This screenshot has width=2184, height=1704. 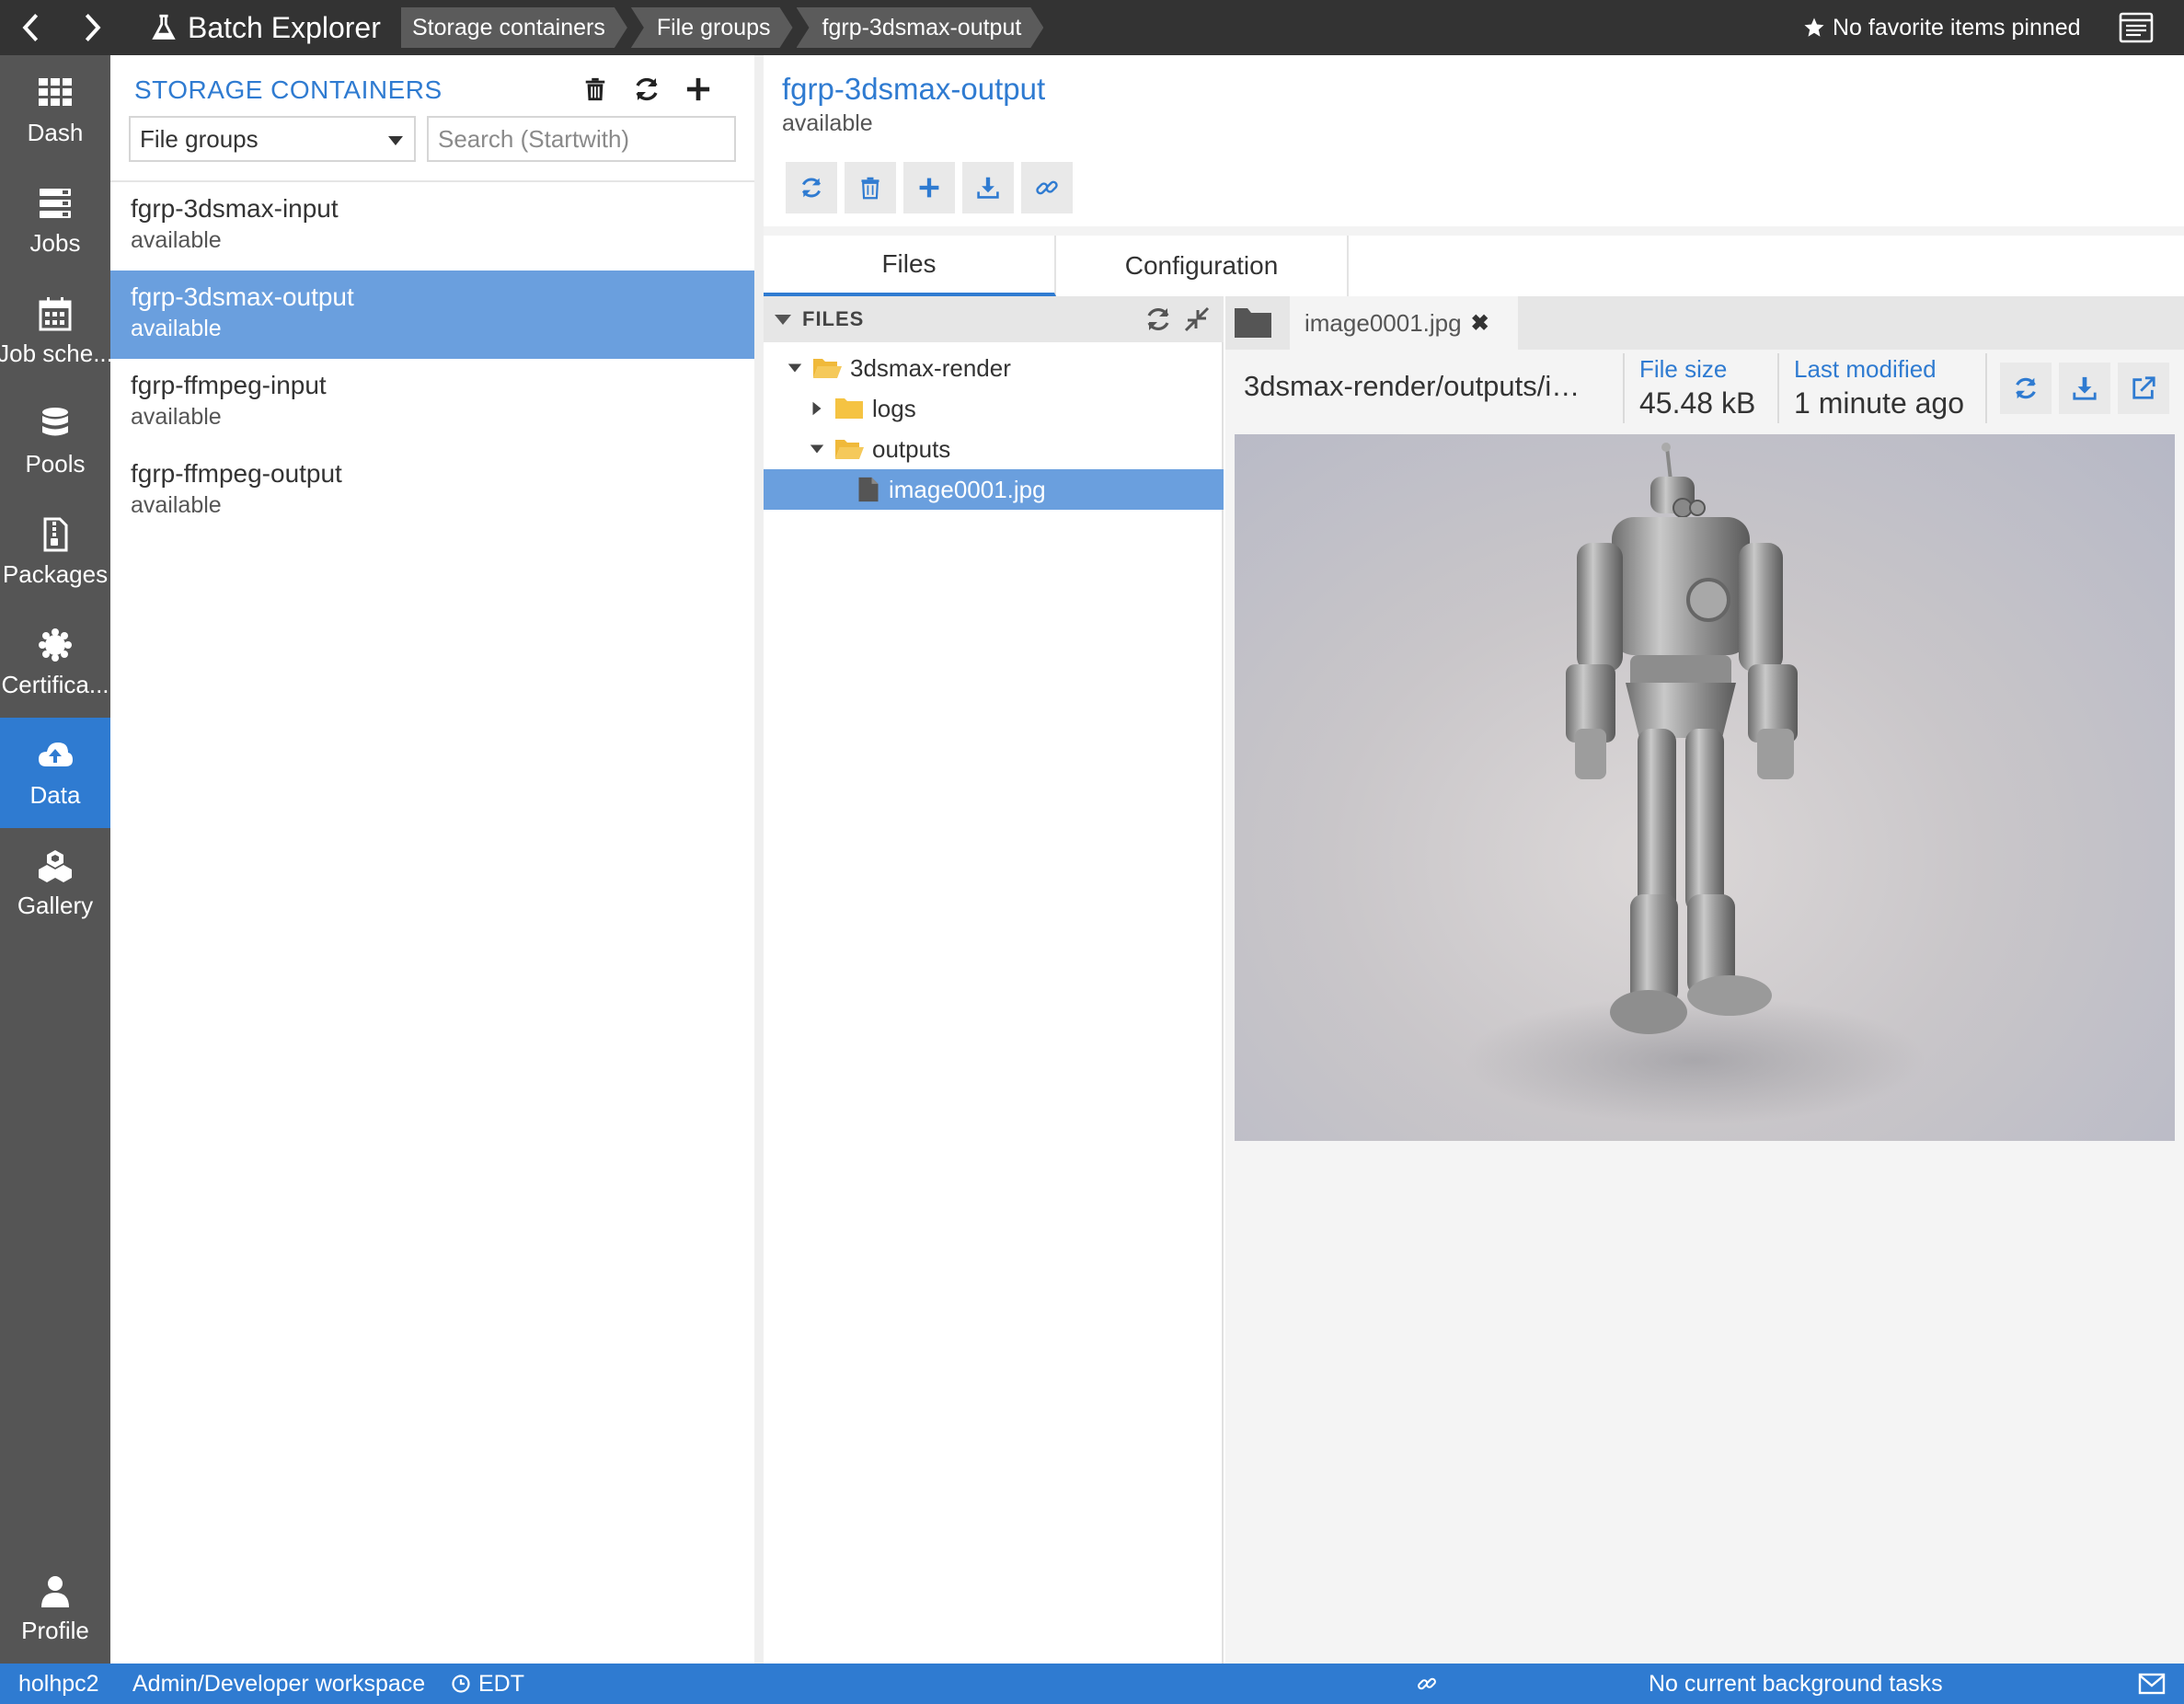 What do you see at coordinates (833, 318) in the screenshot?
I see `file-tree-title: FILES` at bounding box center [833, 318].